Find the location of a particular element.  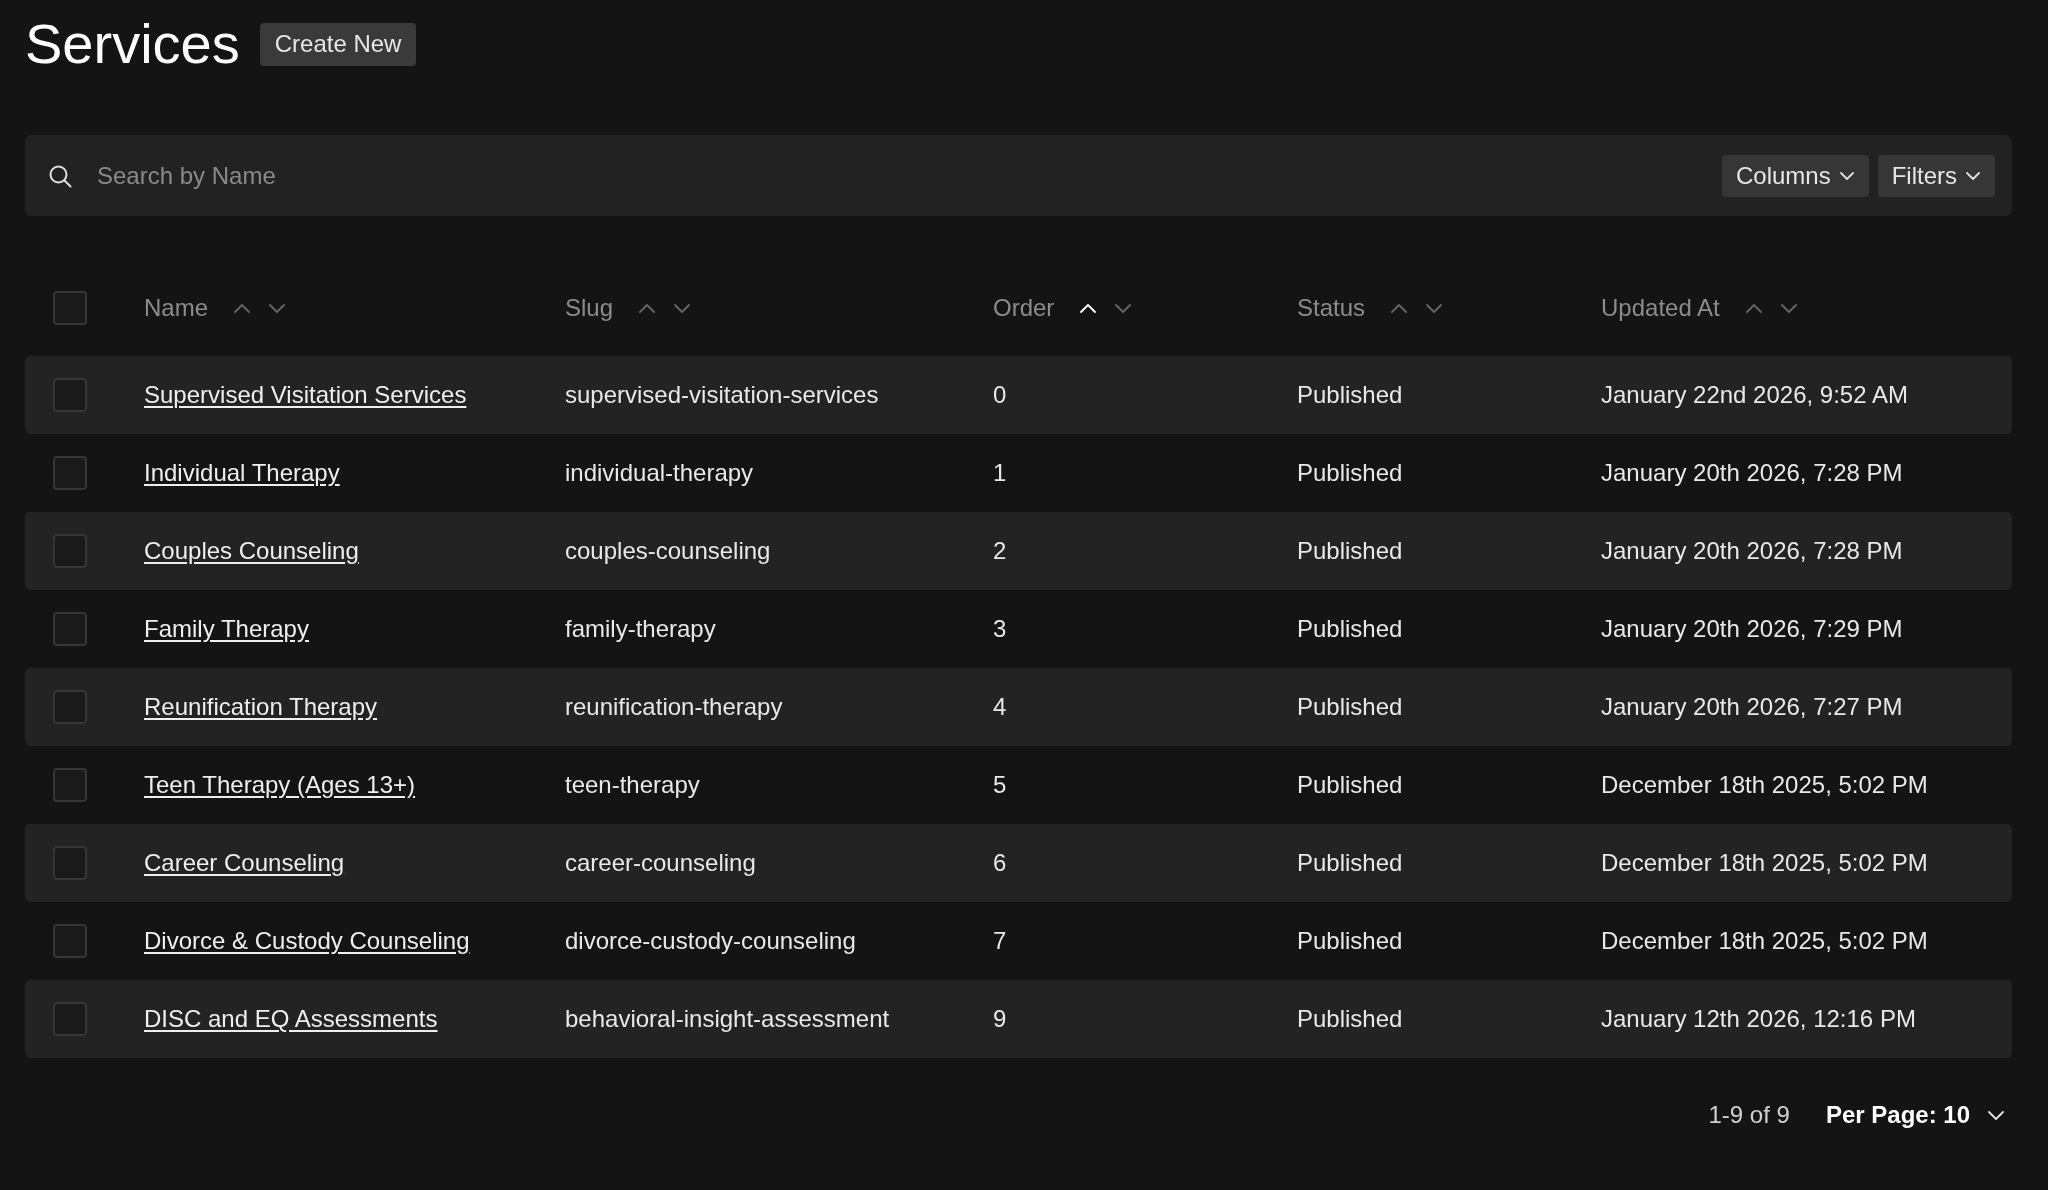

search-bar: Search by Name Columns Filters is located at coordinates (1018, 175).